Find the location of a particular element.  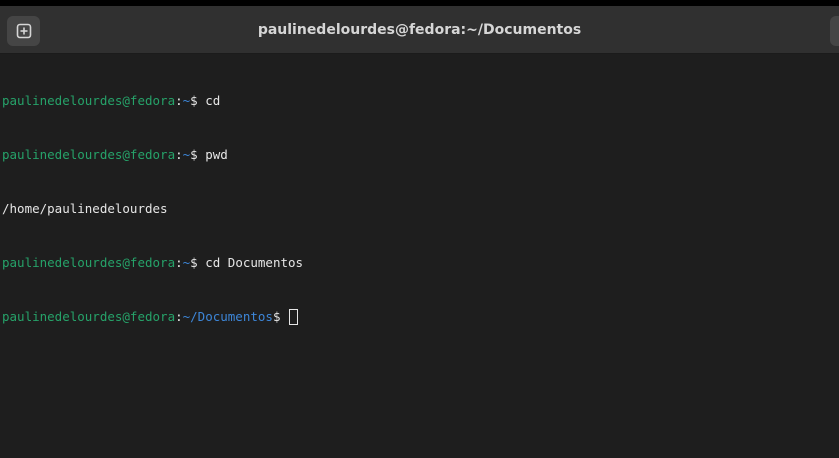

command-output: /home/paulinedelourdes is located at coordinates (85, 208).